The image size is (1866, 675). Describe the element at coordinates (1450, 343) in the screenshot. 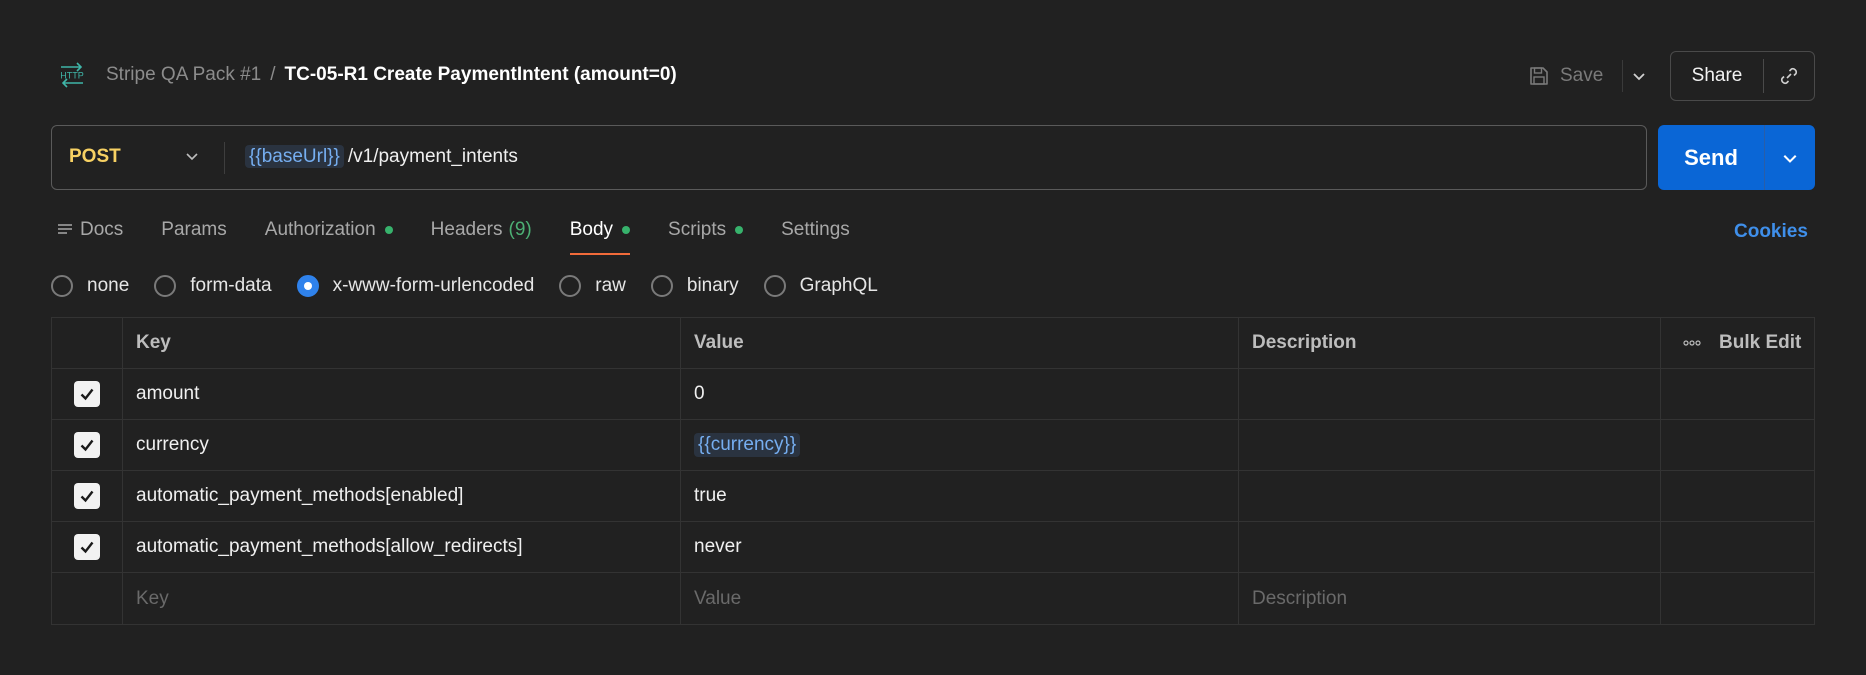

I see `column-header-description: Description` at that location.